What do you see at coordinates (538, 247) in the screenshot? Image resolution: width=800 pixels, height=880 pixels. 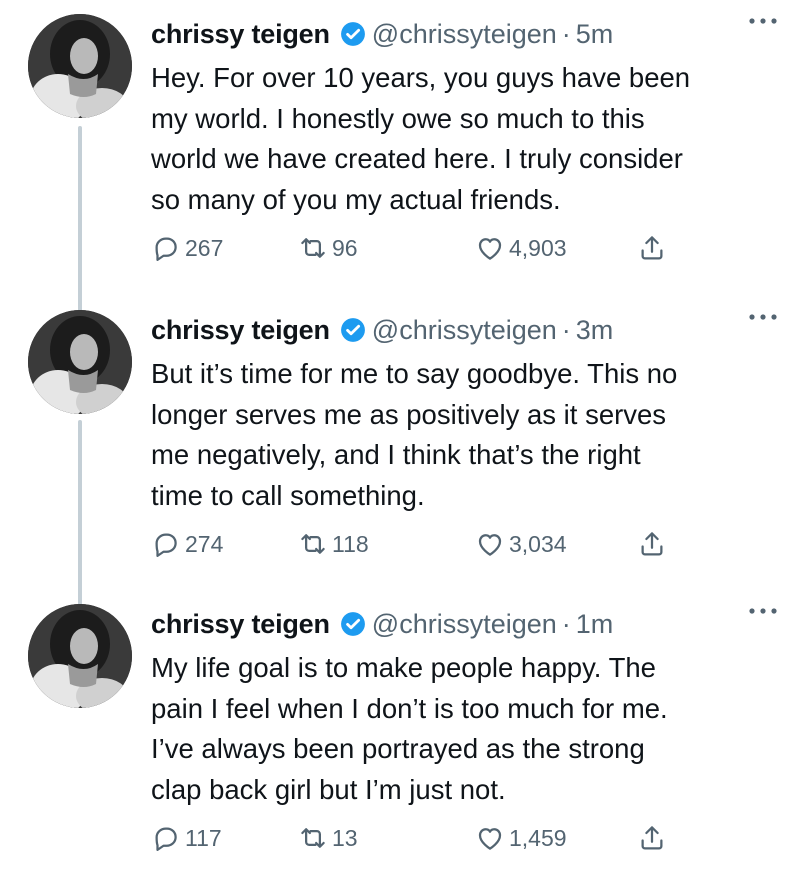 I see `like-count: 4,903` at bounding box center [538, 247].